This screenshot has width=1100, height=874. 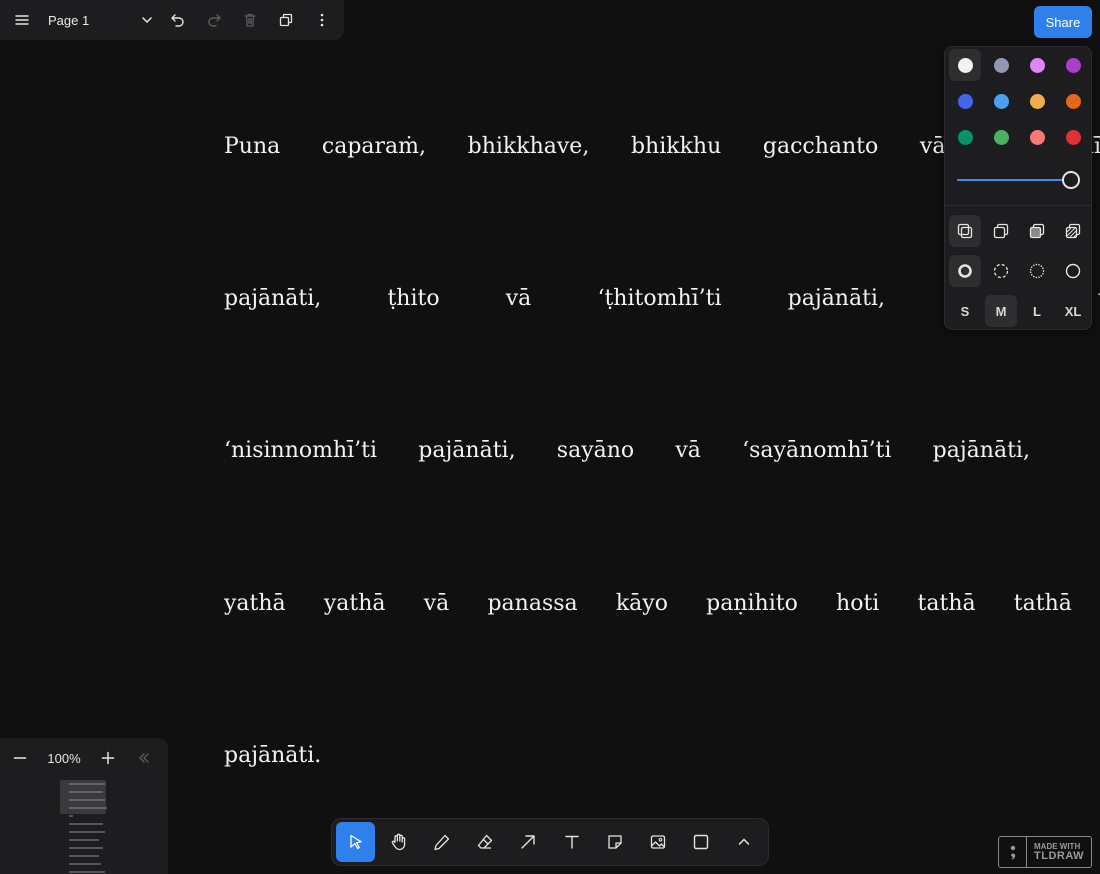 I want to click on fill-semi-icon, so click(x=1001, y=231).